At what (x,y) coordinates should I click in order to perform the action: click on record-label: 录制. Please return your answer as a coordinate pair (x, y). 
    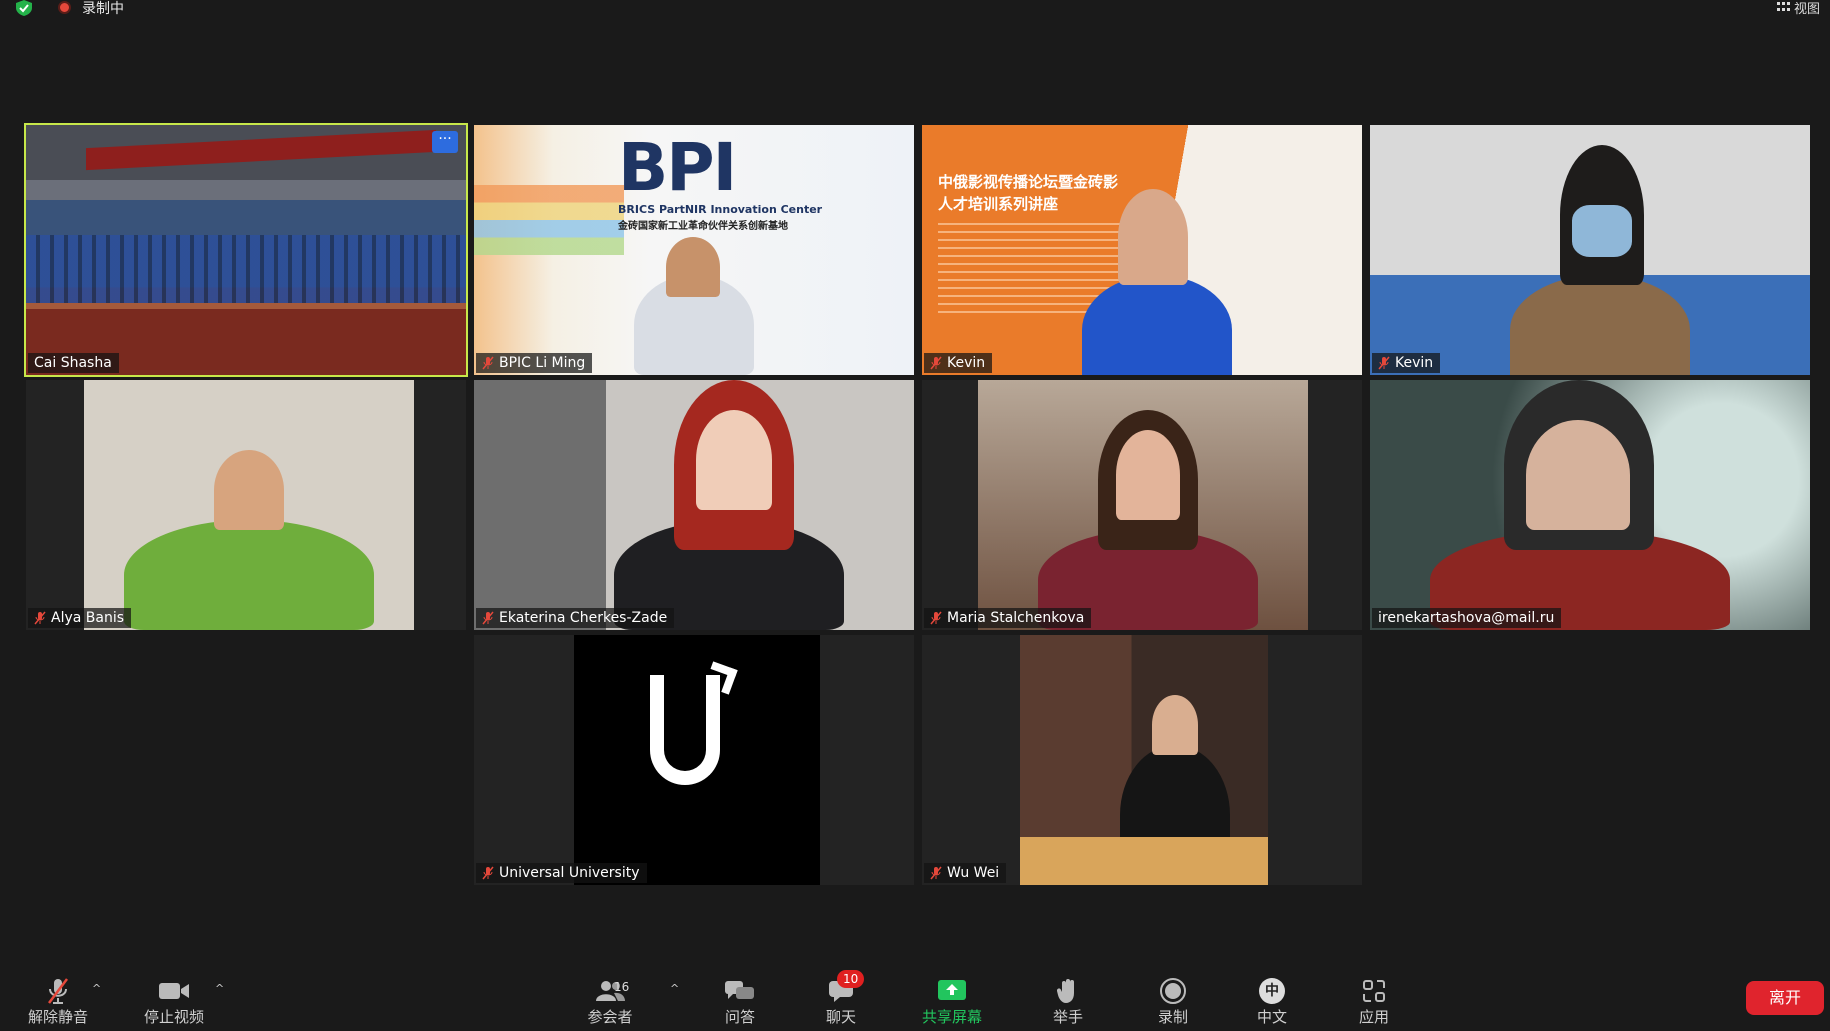
    Looking at the image, I should click on (1172, 1017).